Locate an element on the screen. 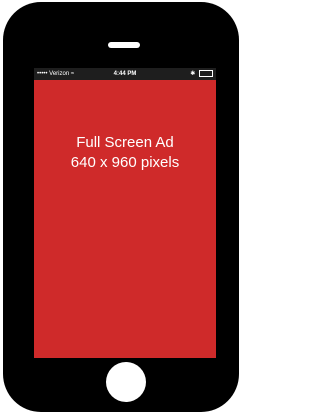  ad-dimensions: 640 x 960 pixels is located at coordinates (125, 162).